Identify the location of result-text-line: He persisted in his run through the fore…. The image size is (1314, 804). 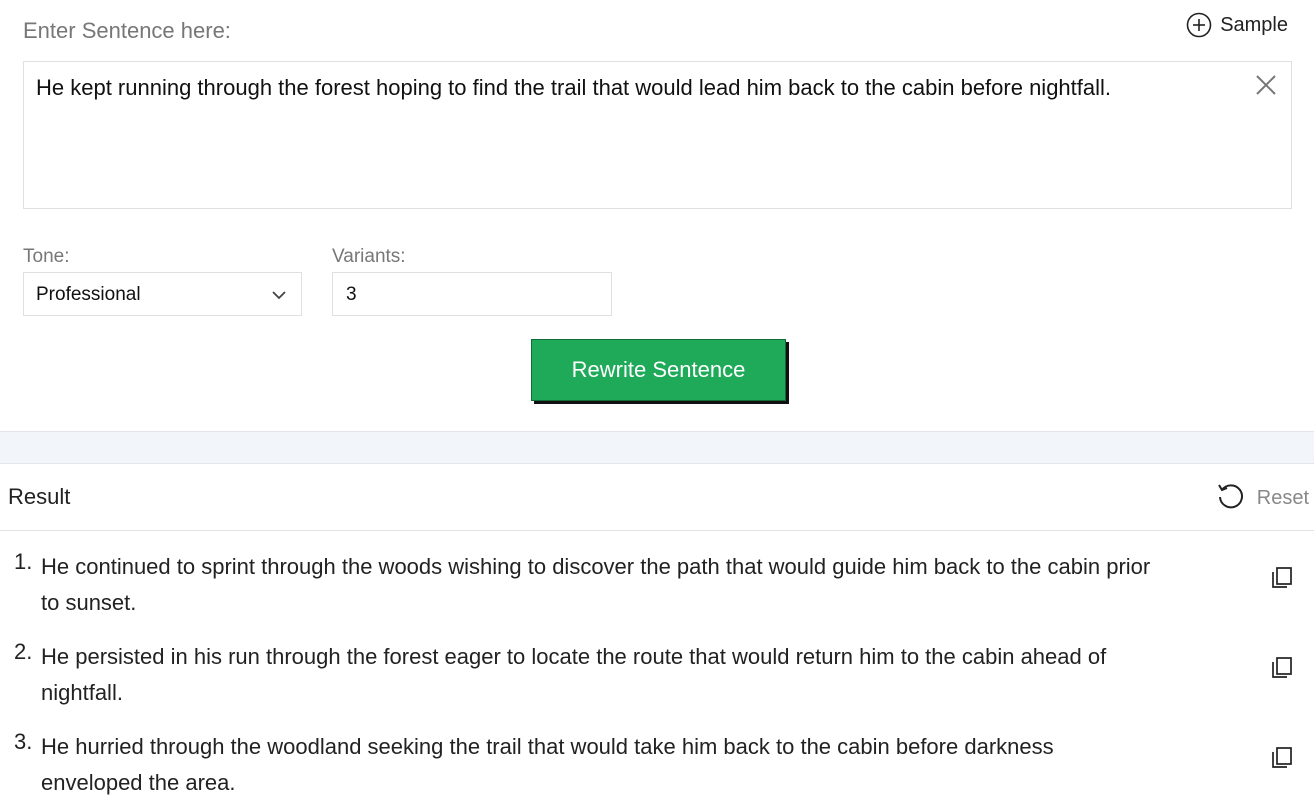
(574, 656).